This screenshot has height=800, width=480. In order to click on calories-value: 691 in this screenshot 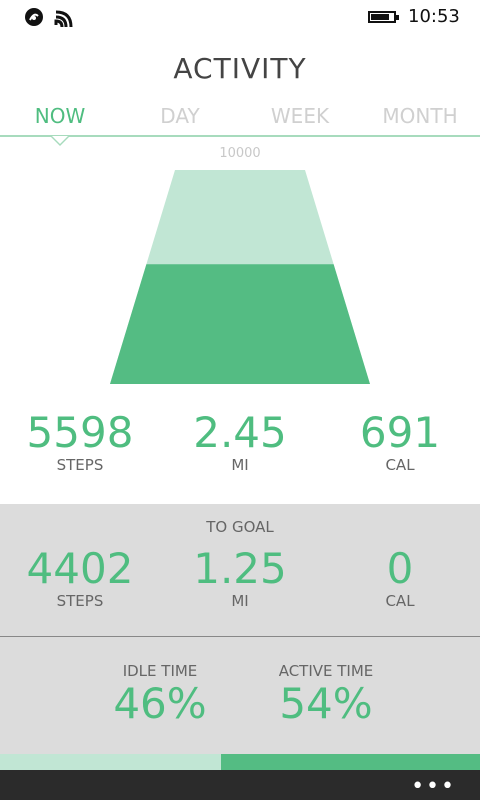, I will do `click(400, 432)`.